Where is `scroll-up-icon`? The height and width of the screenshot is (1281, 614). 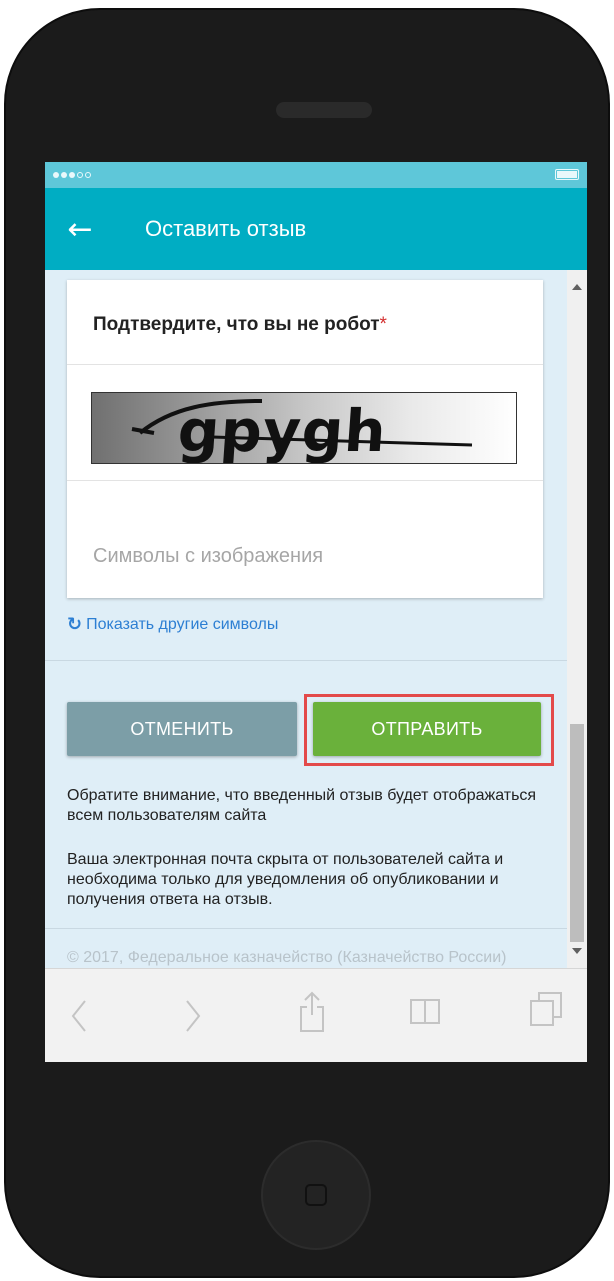
scroll-up-icon is located at coordinates (577, 287).